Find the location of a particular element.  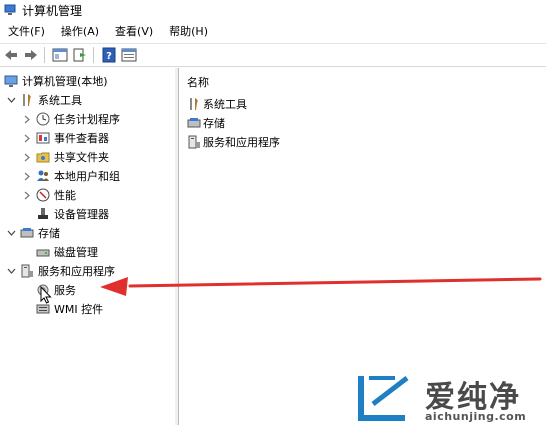

properties-icon is located at coordinates (129, 55).